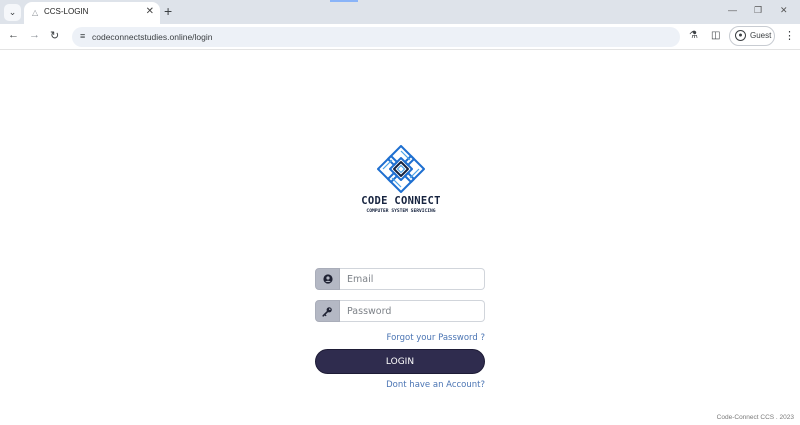  What do you see at coordinates (66, 11) in the screenshot?
I see `tab-title: CCS-LOGIN` at bounding box center [66, 11].